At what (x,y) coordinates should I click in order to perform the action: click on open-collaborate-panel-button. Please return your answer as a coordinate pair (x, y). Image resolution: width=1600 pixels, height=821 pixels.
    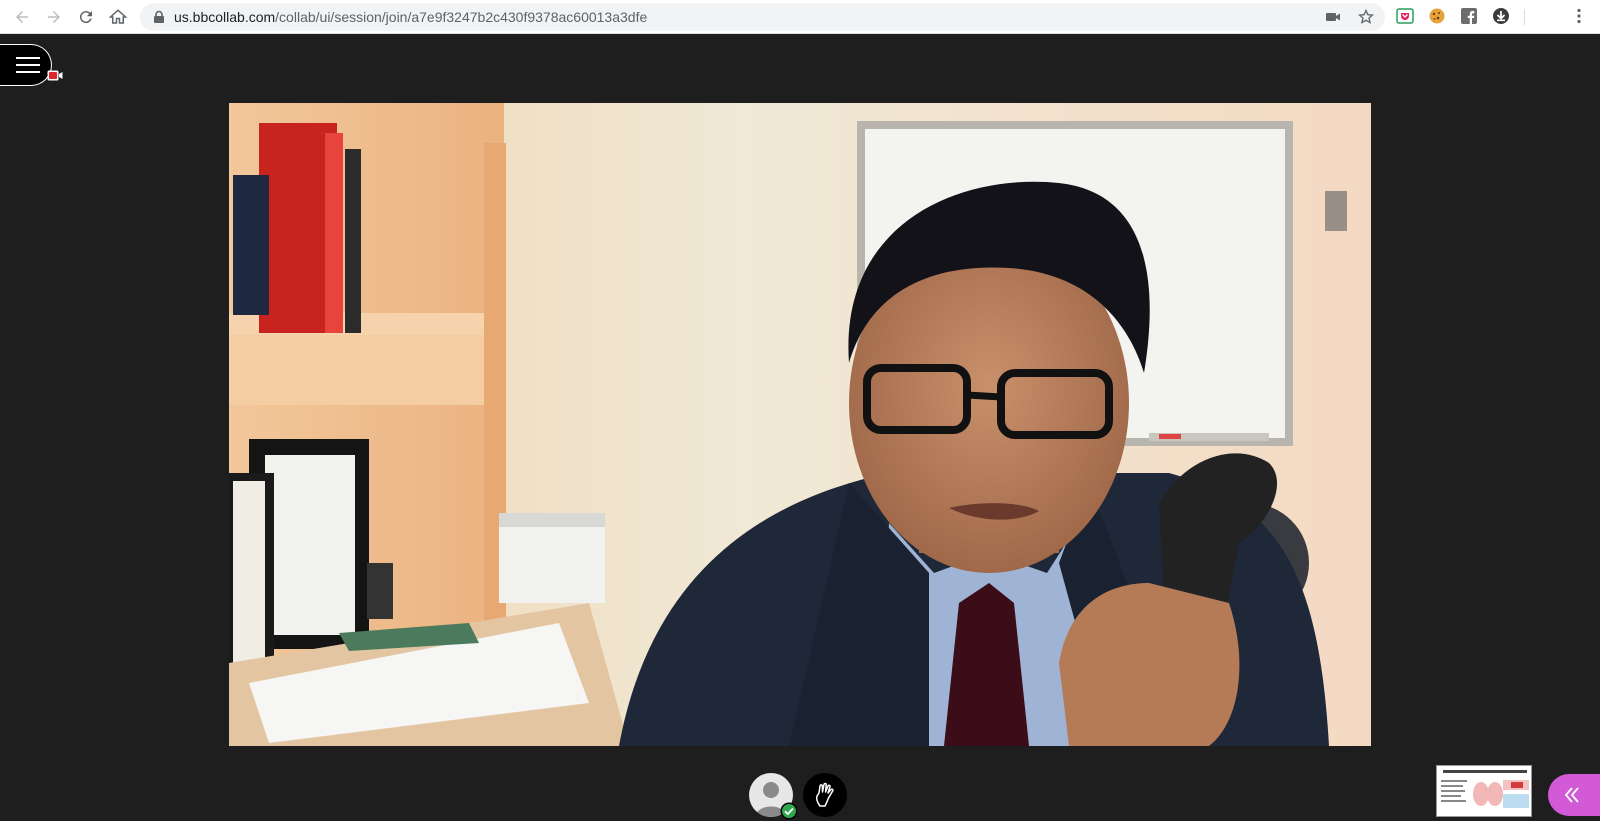
    Looking at the image, I should click on (1574, 795).